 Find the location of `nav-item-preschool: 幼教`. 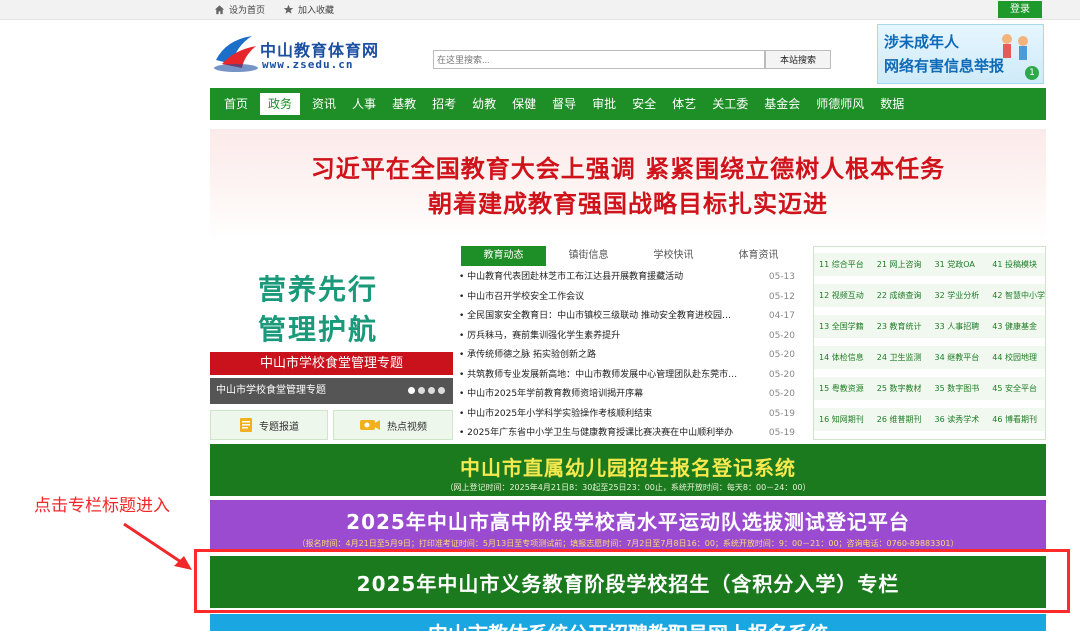

nav-item-preschool: 幼教 is located at coordinates (484, 104).